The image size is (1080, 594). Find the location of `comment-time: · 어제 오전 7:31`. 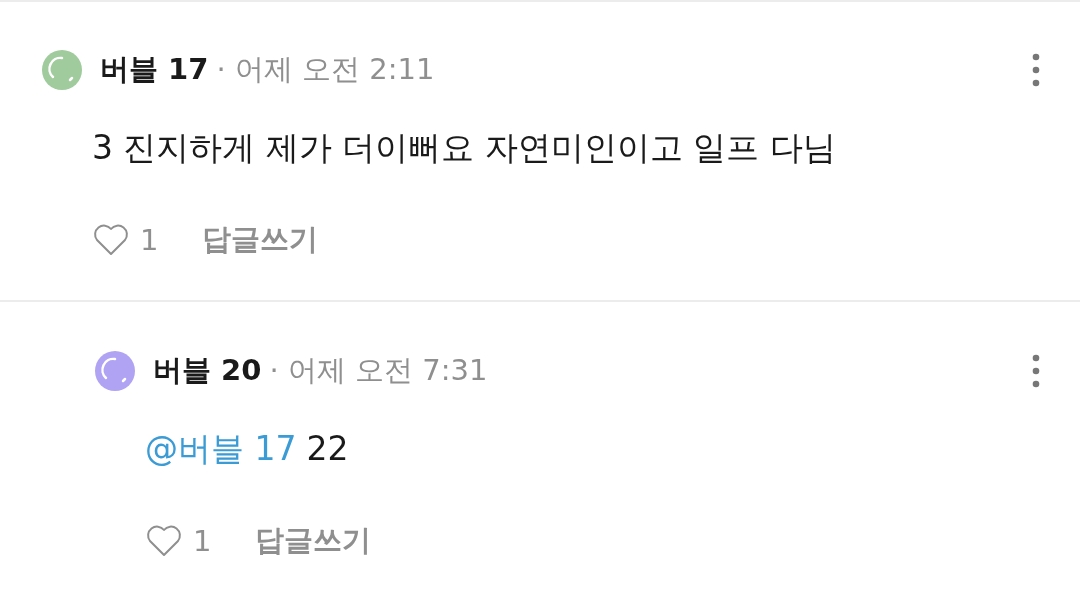

comment-time: · 어제 오전 7:31 is located at coordinates (378, 370).